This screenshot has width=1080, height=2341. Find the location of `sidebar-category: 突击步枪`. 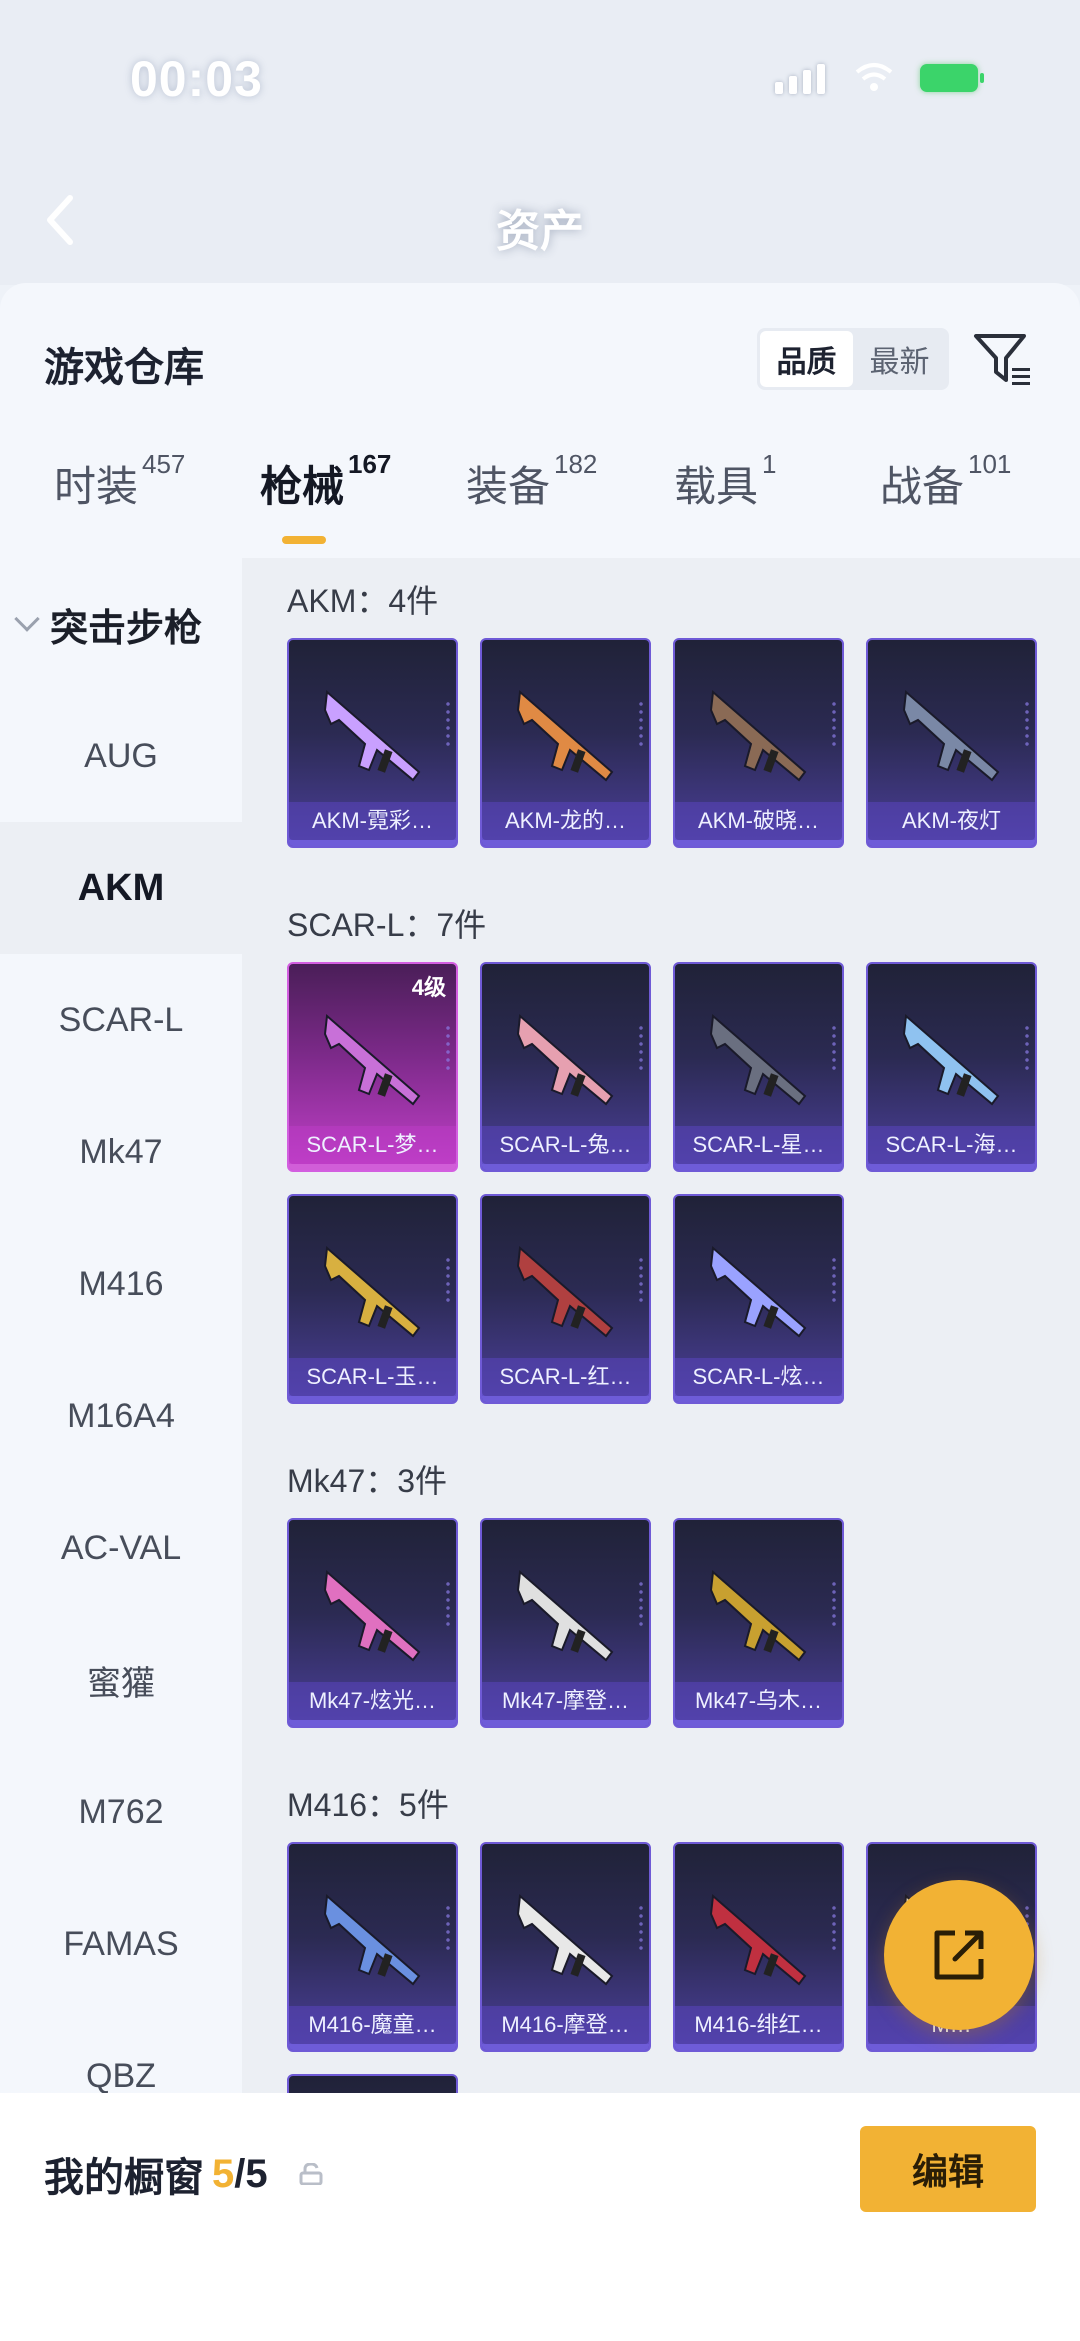

sidebar-category: 突击步枪 is located at coordinates (121, 624).